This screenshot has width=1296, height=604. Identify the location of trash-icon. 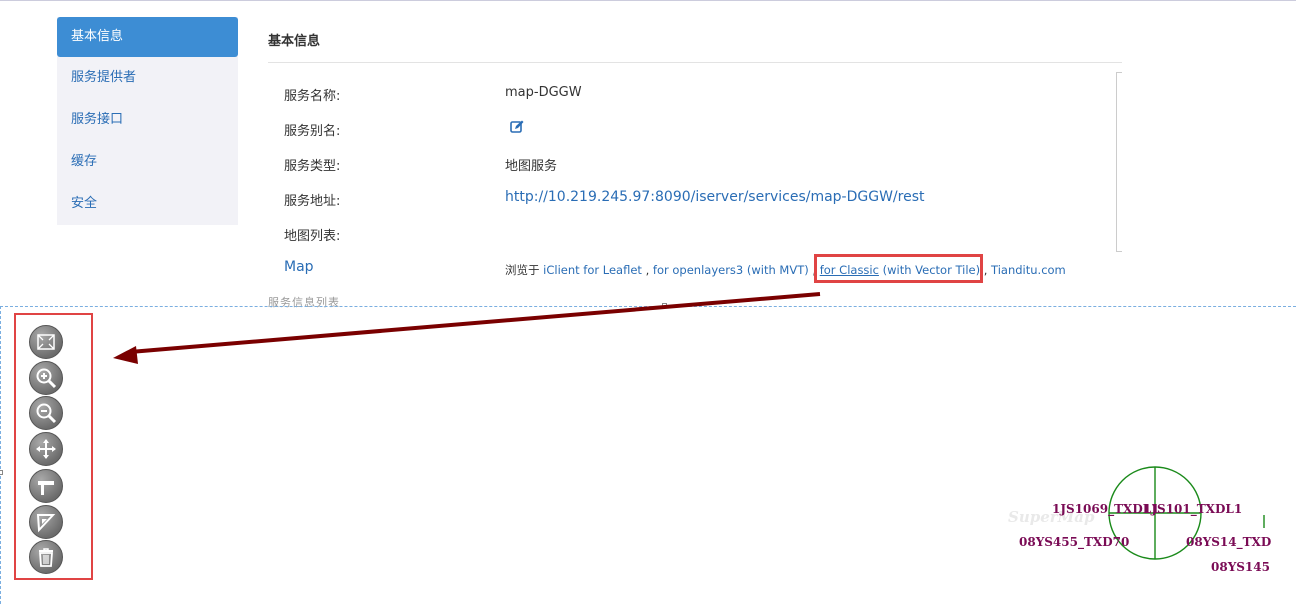
(46, 557).